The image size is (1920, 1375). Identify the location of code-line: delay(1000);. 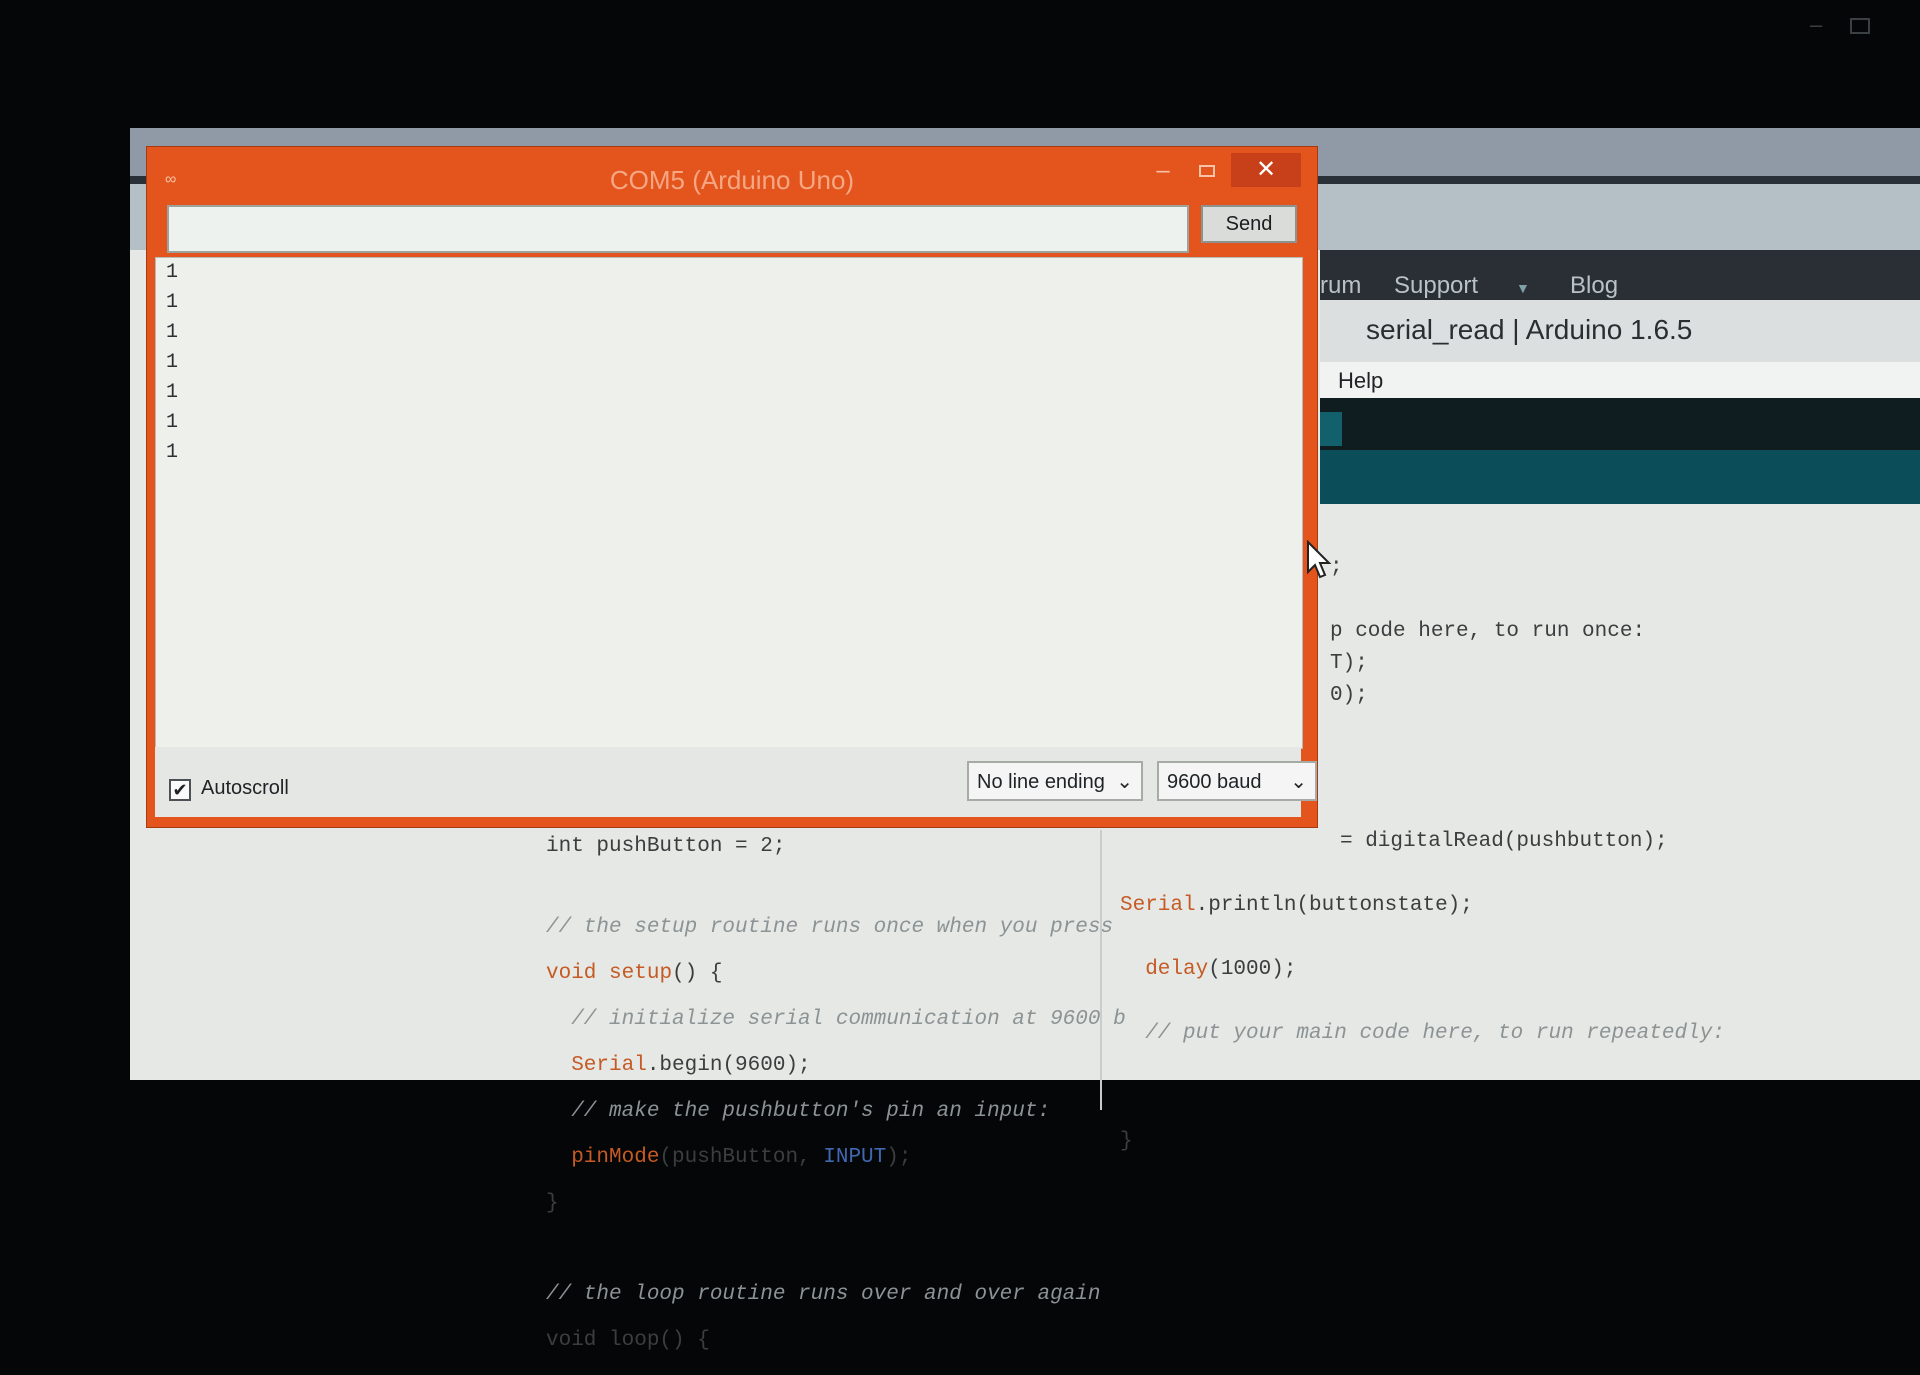
(1422, 970).